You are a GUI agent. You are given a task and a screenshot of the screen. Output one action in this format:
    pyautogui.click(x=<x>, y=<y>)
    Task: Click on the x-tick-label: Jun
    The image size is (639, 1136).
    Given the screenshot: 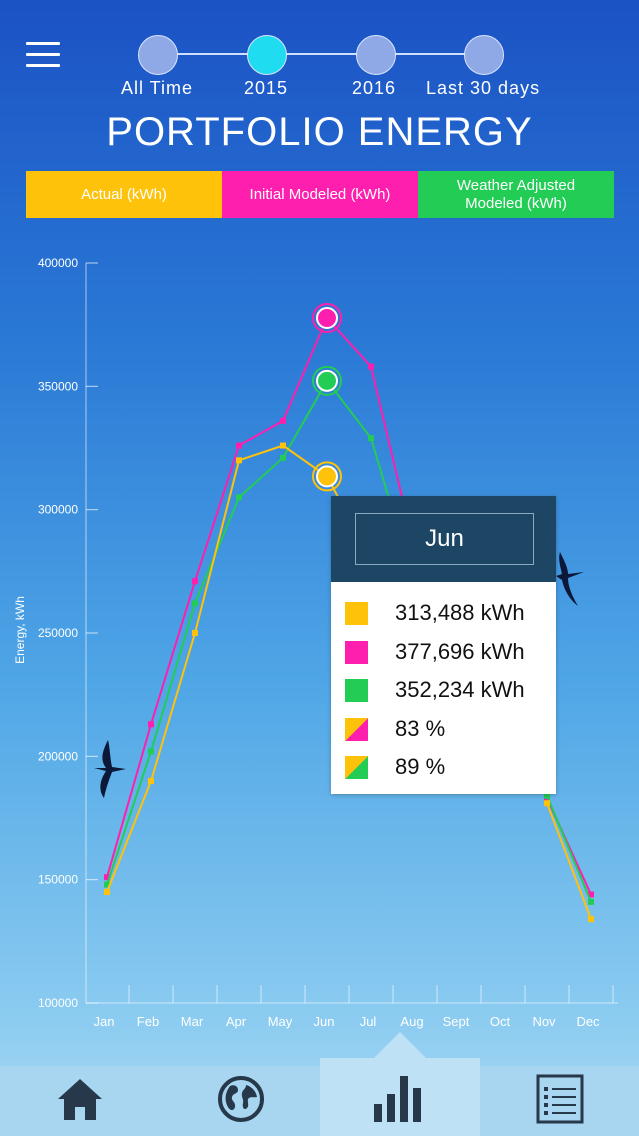 What is the action you would take?
    pyautogui.click(x=324, y=1021)
    